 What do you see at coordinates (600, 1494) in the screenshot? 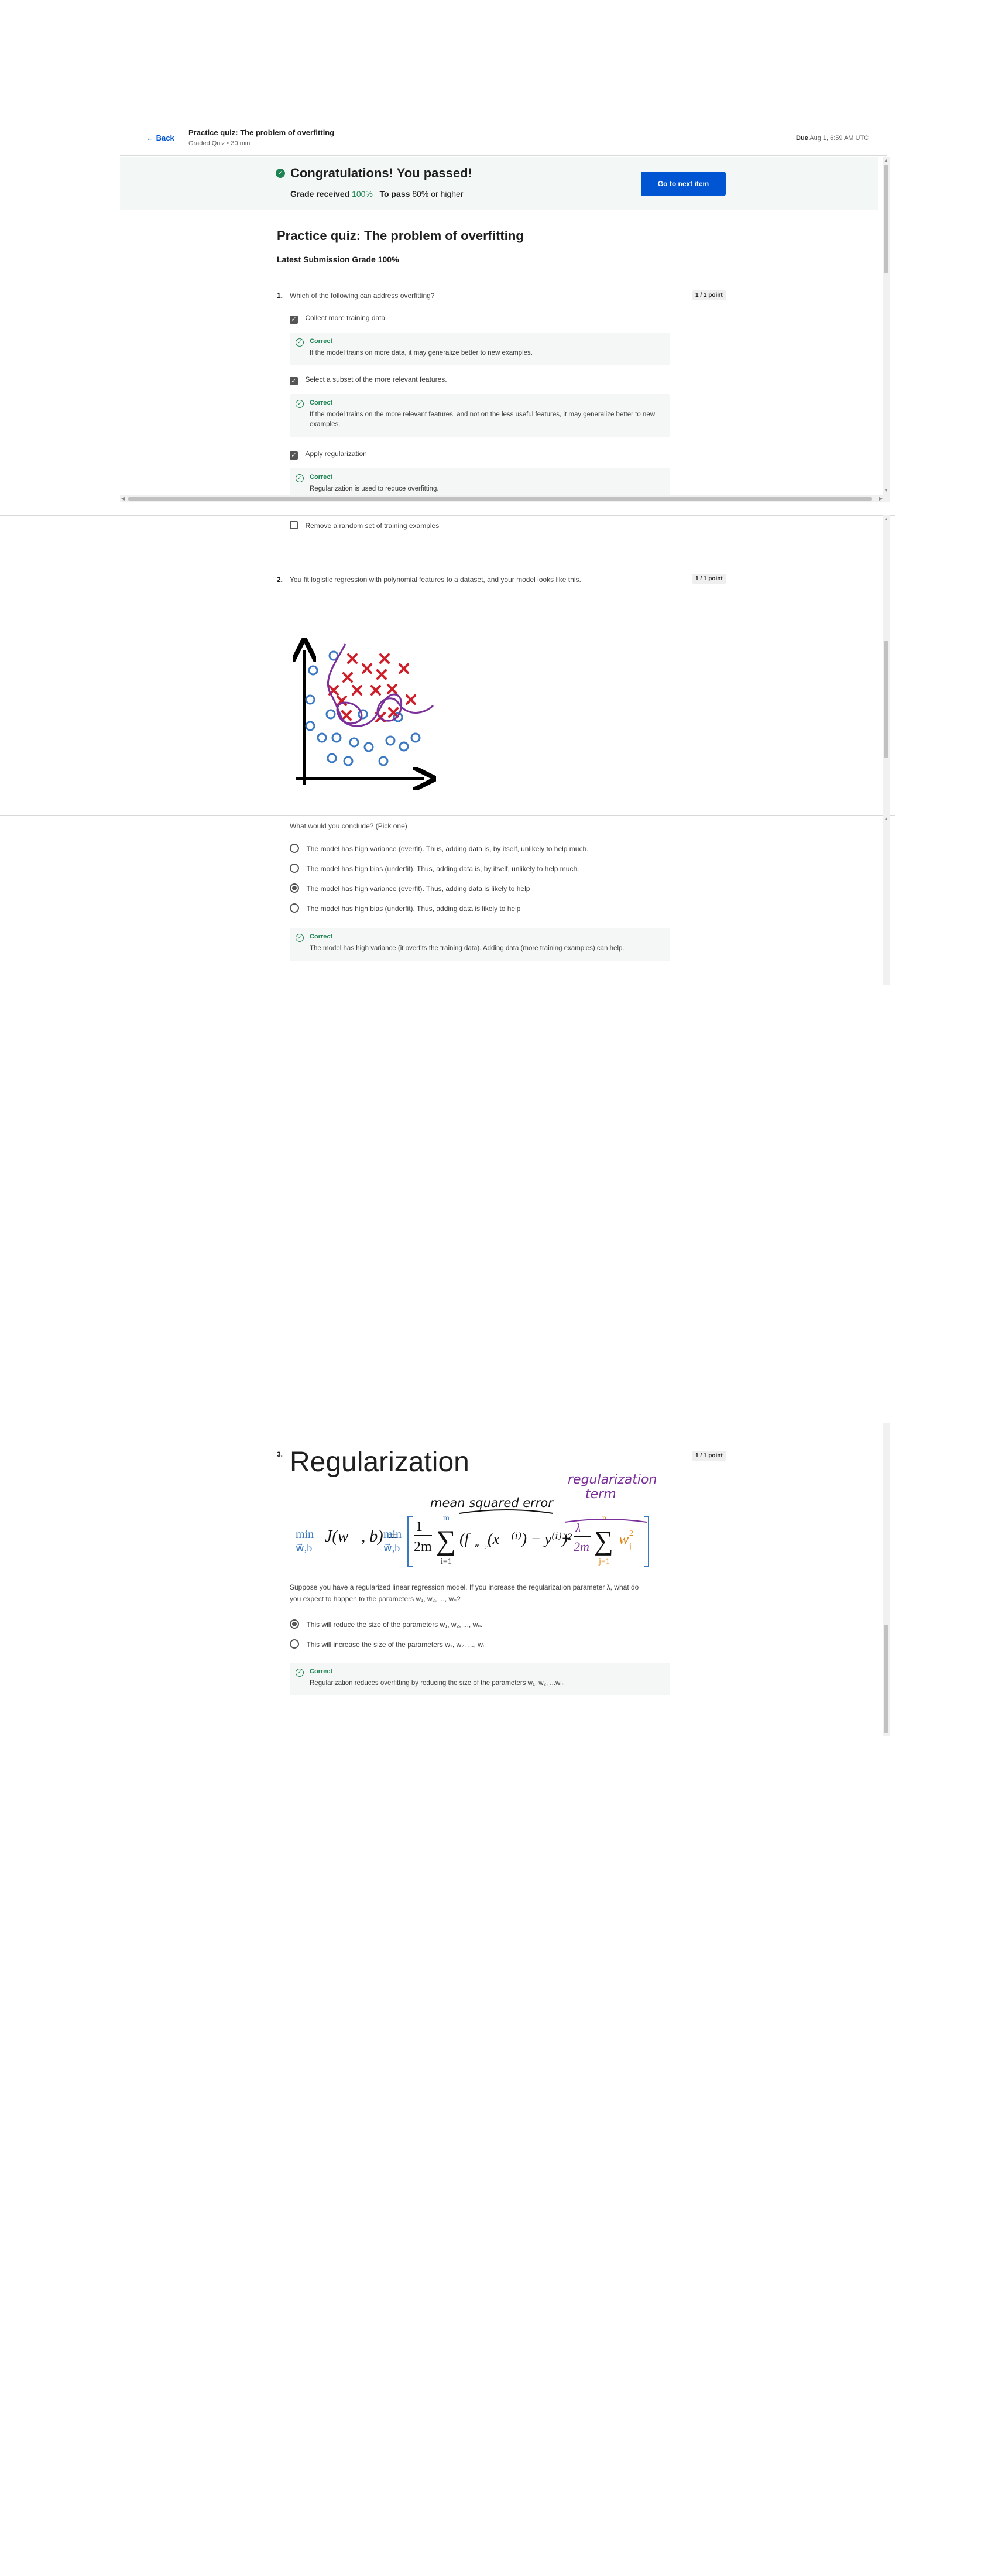
I see `annotation-reg-2: term` at bounding box center [600, 1494].